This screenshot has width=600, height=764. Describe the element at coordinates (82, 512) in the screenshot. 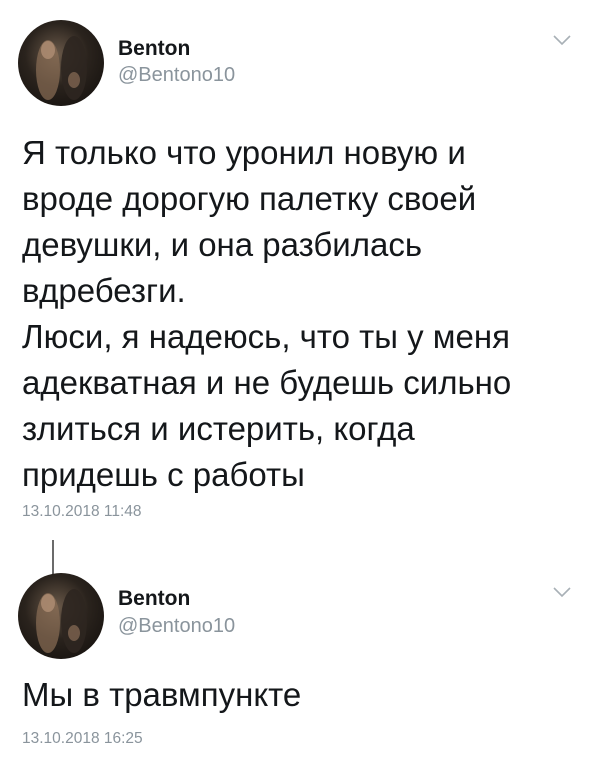

I see `timestamp: 13.10.2018 11:48` at that location.